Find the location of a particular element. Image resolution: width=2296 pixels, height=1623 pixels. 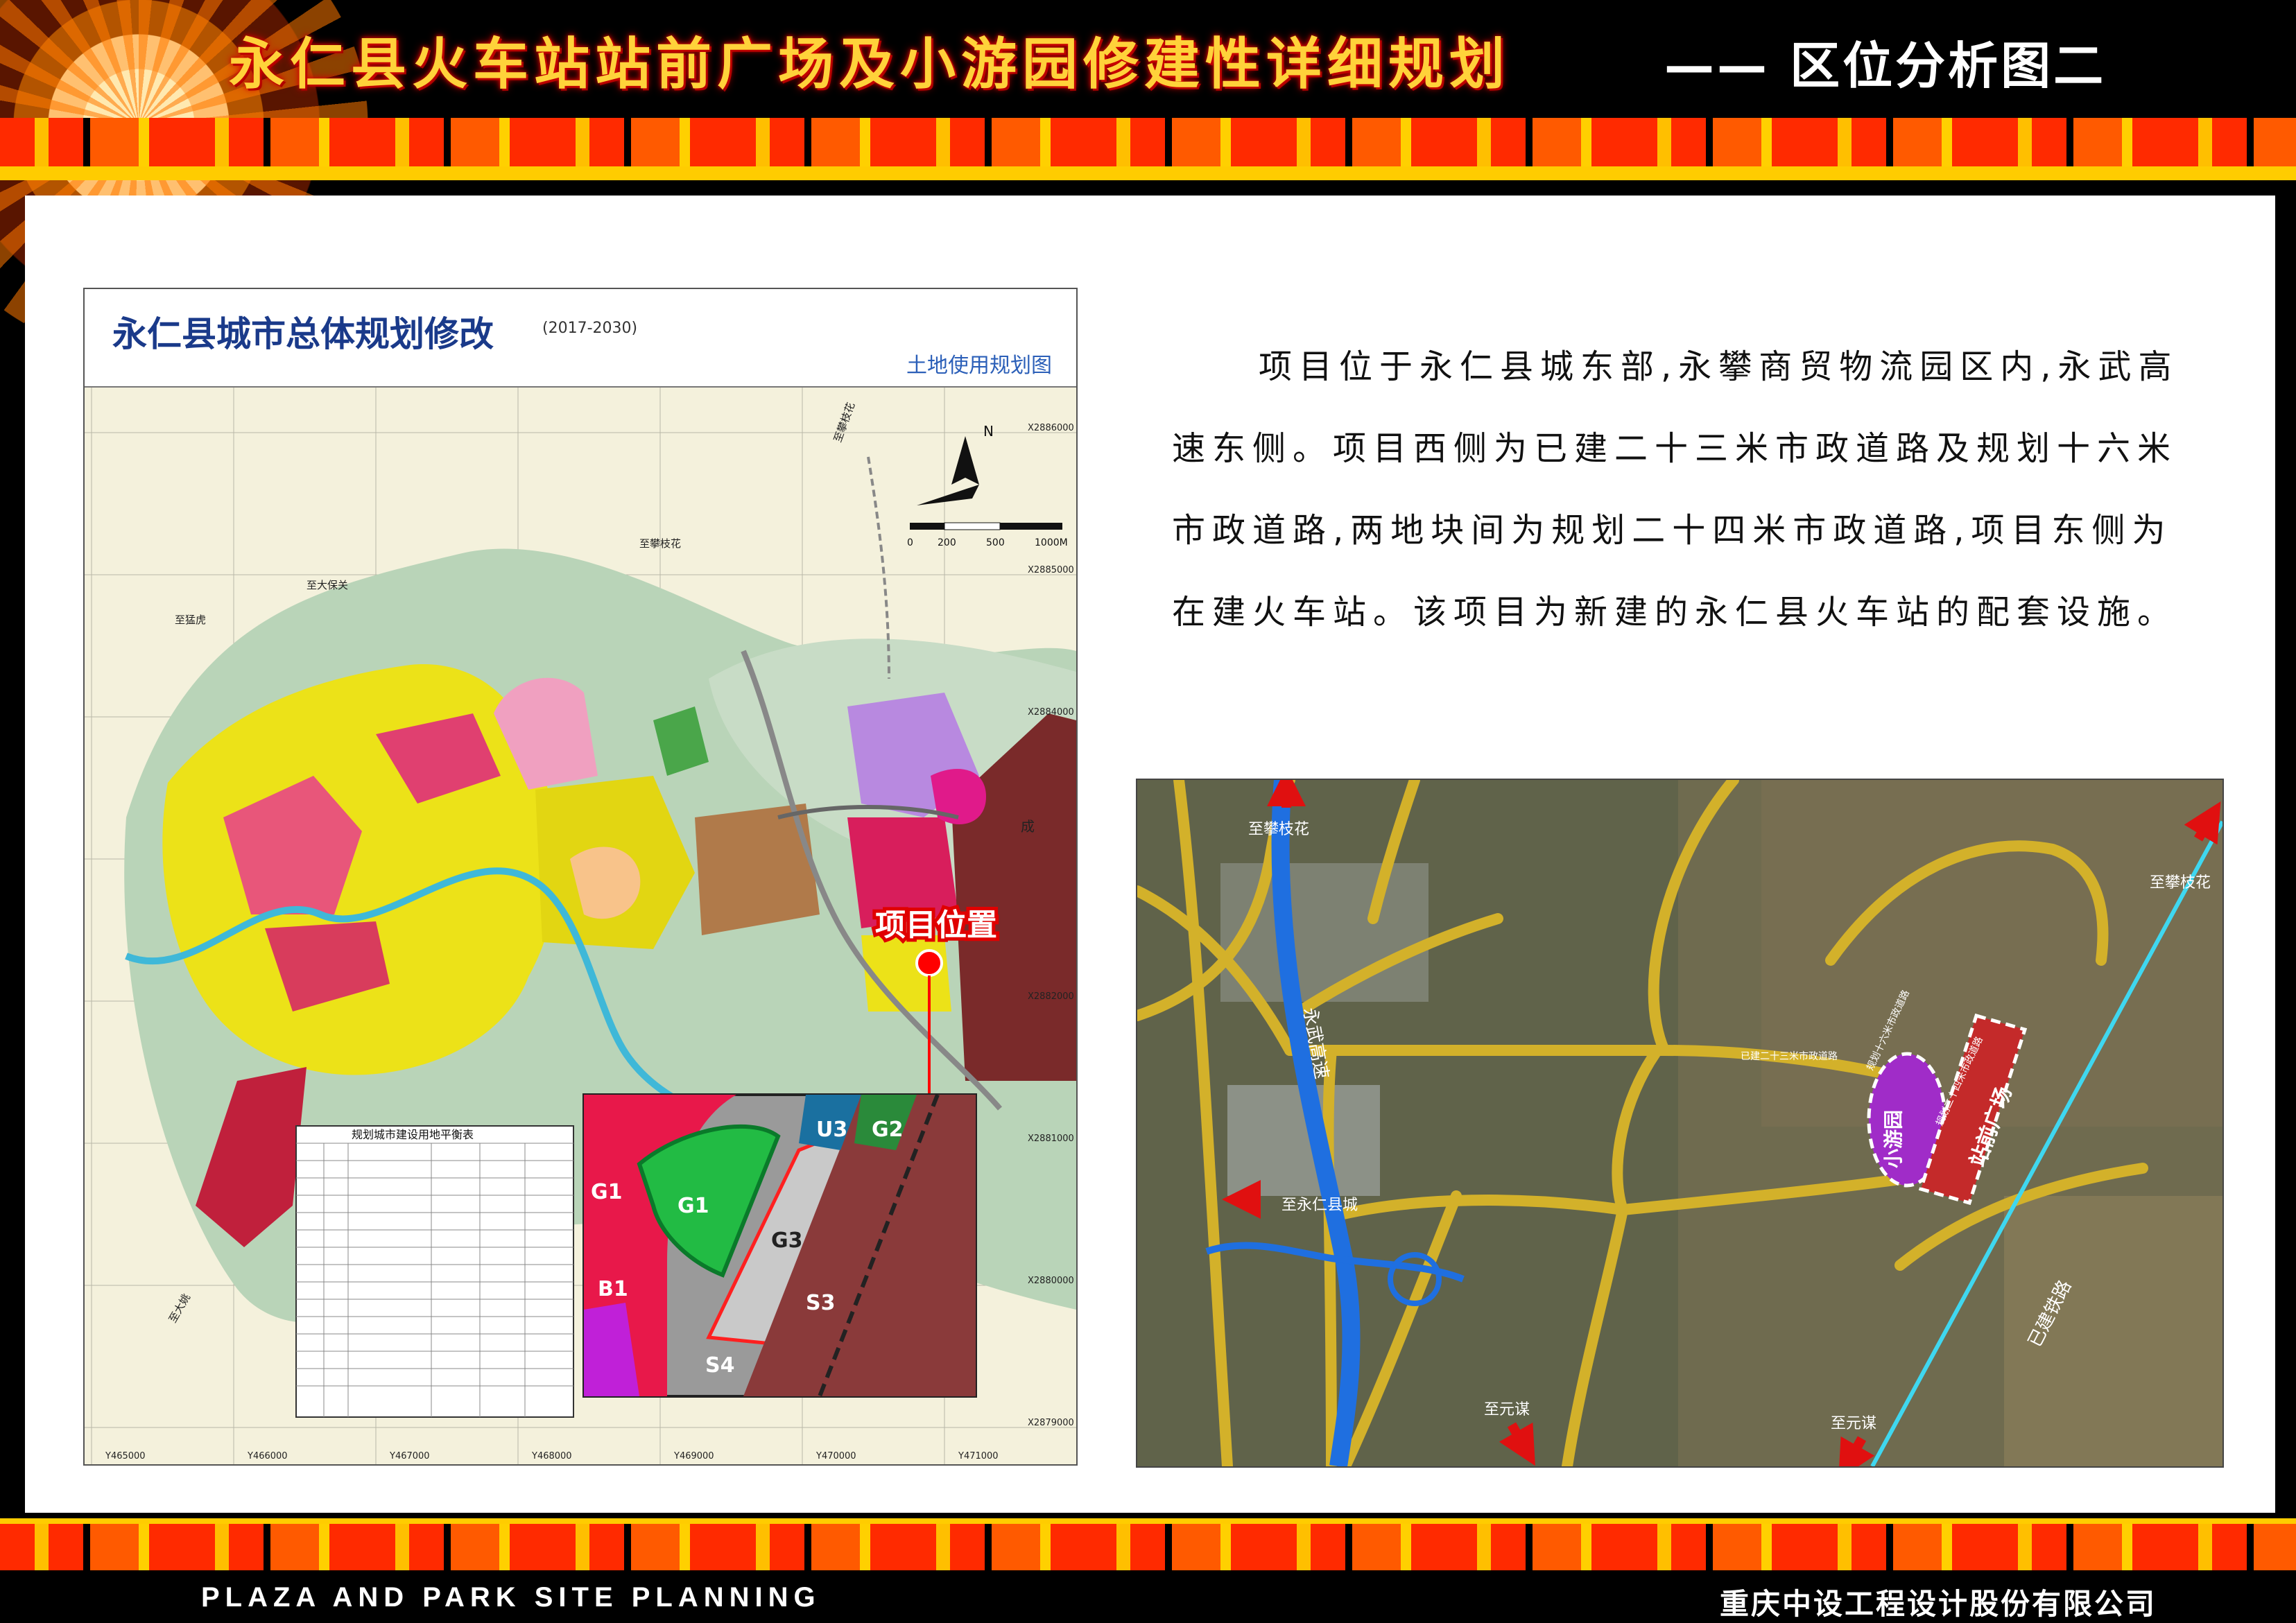

map-subtitle: 土地使用规划图 is located at coordinates (979, 366).